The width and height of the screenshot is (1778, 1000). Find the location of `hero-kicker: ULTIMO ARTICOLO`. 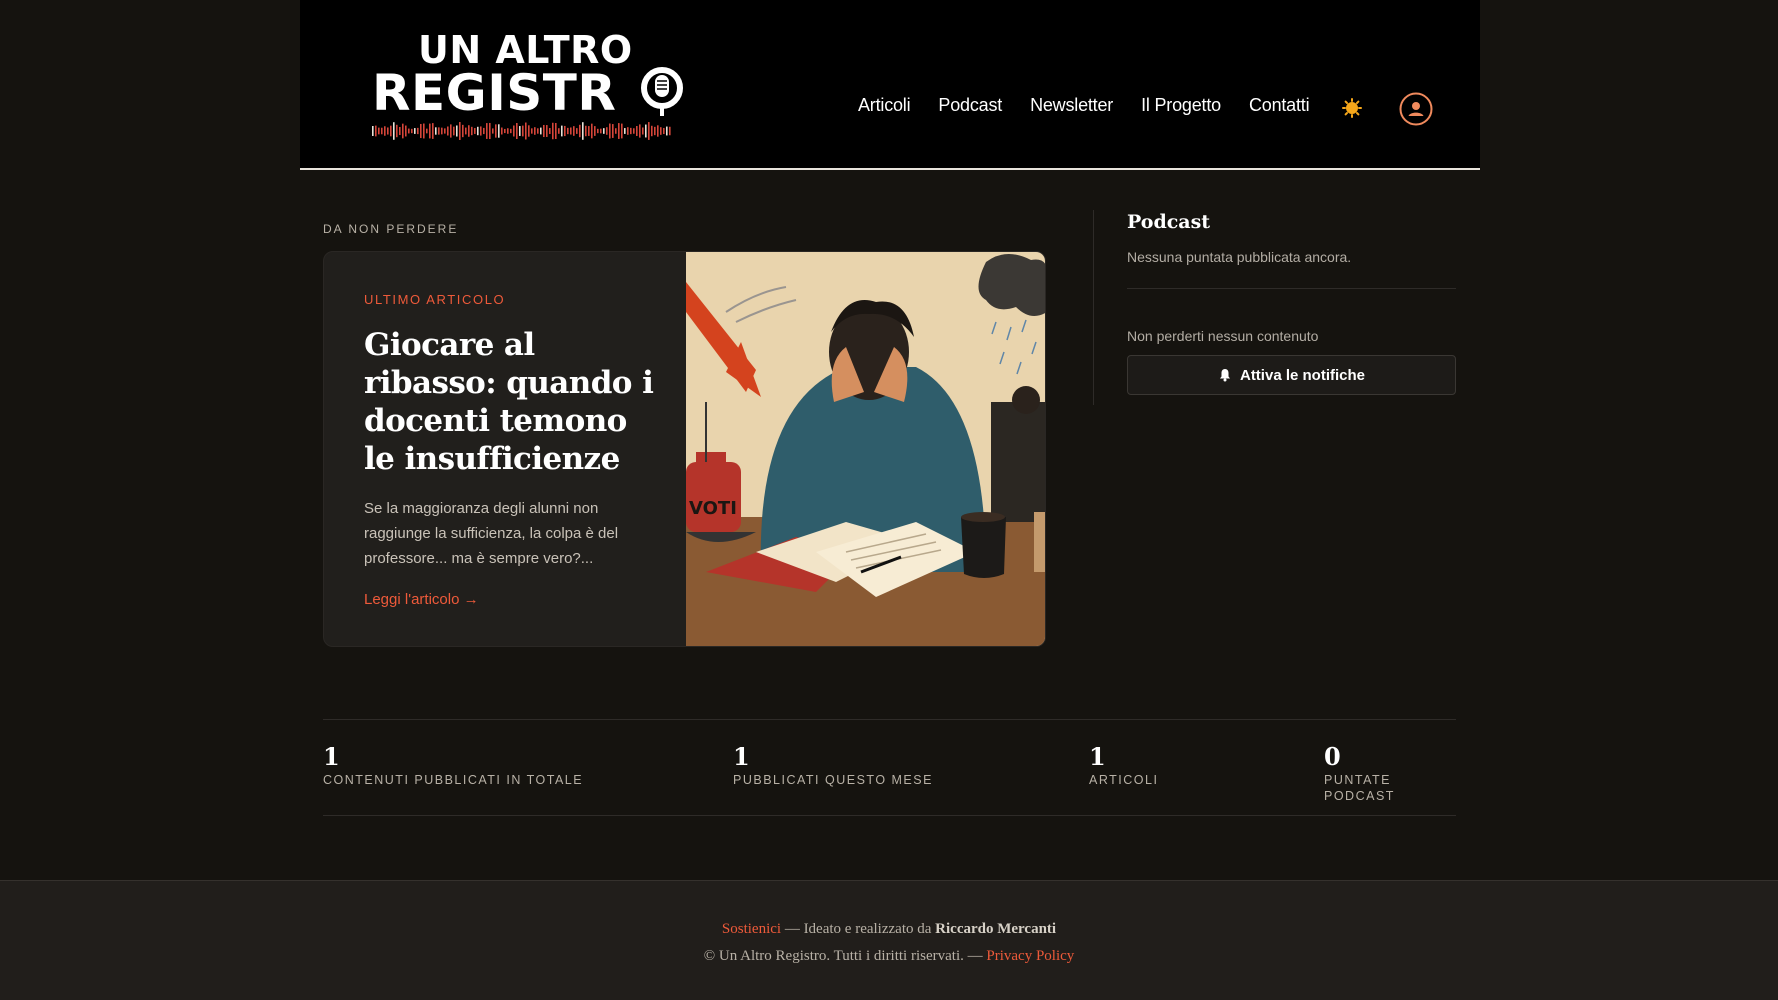

hero-kicker: ULTIMO ARTICOLO is located at coordinates (435, 299).